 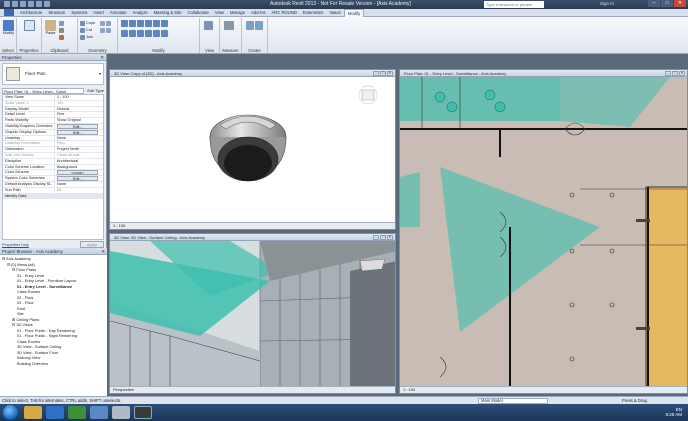 What do you see at coordinates (87, 23) in the screenshot?
I see `cope-button: Cope` at bounding box center [87, 23].